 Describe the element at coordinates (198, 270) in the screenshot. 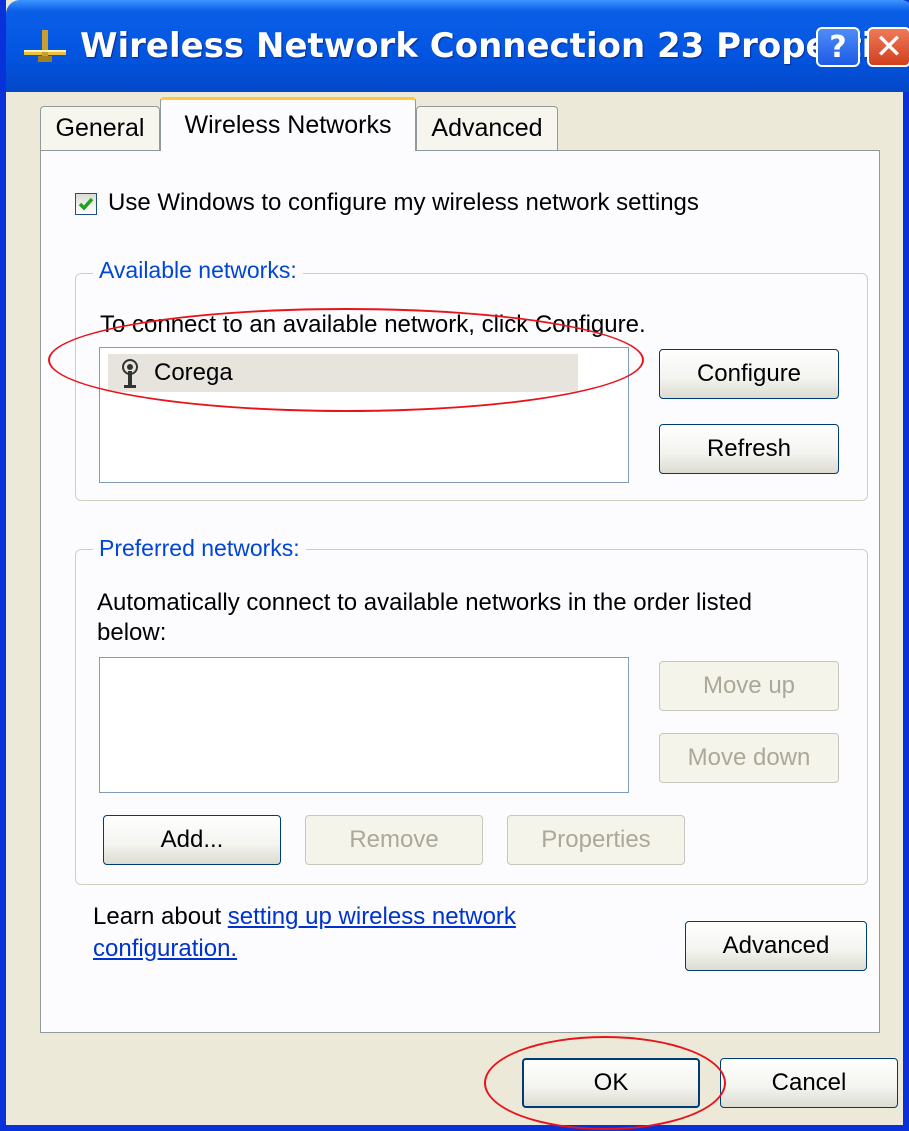

I see `available-networks-legend: Available networks:` at that location.